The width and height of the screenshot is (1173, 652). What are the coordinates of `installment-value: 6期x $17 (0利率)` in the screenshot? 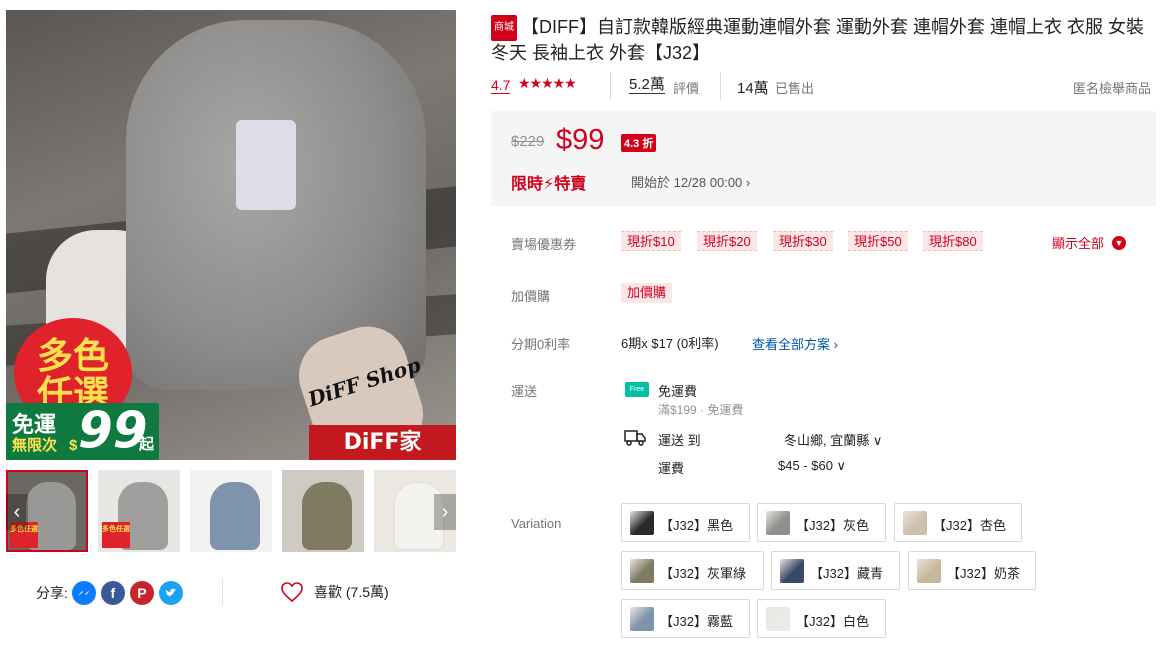 It's located at (670, 343).